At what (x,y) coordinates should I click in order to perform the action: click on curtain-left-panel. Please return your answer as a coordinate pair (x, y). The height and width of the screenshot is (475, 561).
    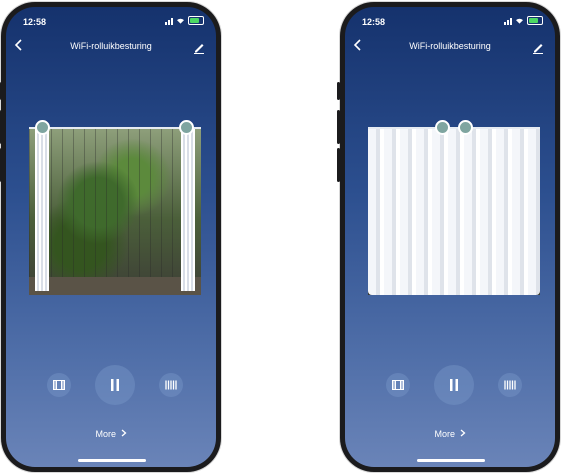
    Looking at the image, I should click on (42, 209).